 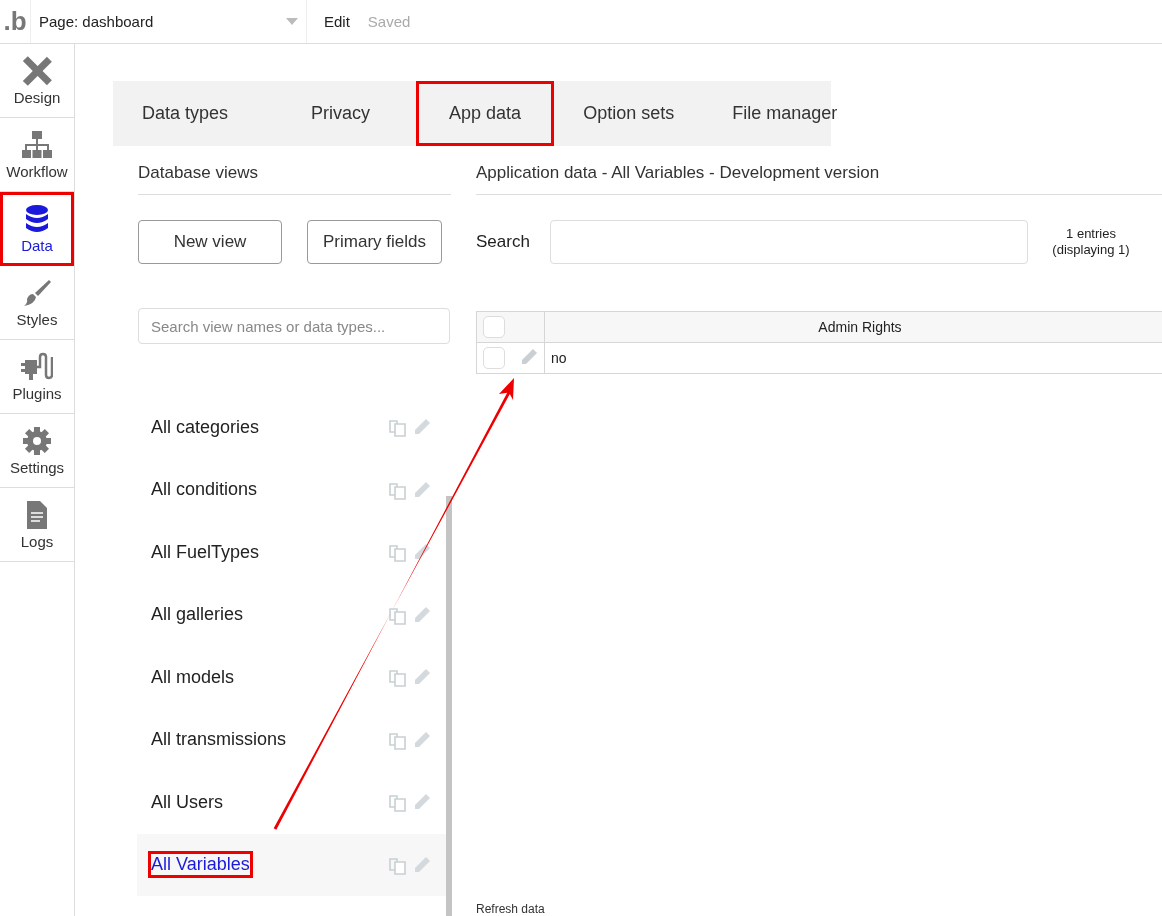 I want to click on view-list-item: All transmissions, so click(x=291, y=739).